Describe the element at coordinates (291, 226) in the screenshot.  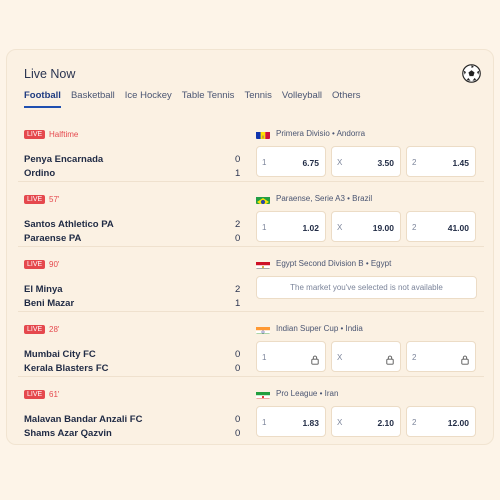
I see `odds-button-1: 1 1.02` at that location.